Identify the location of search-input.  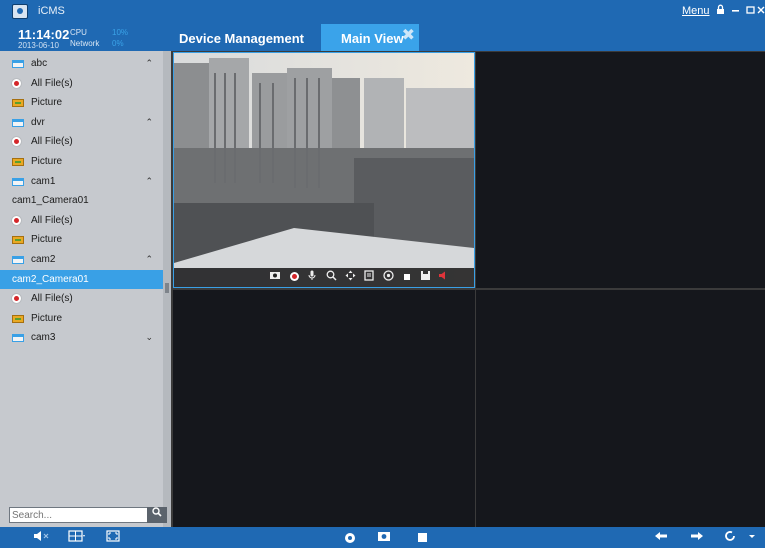
(78, 515).